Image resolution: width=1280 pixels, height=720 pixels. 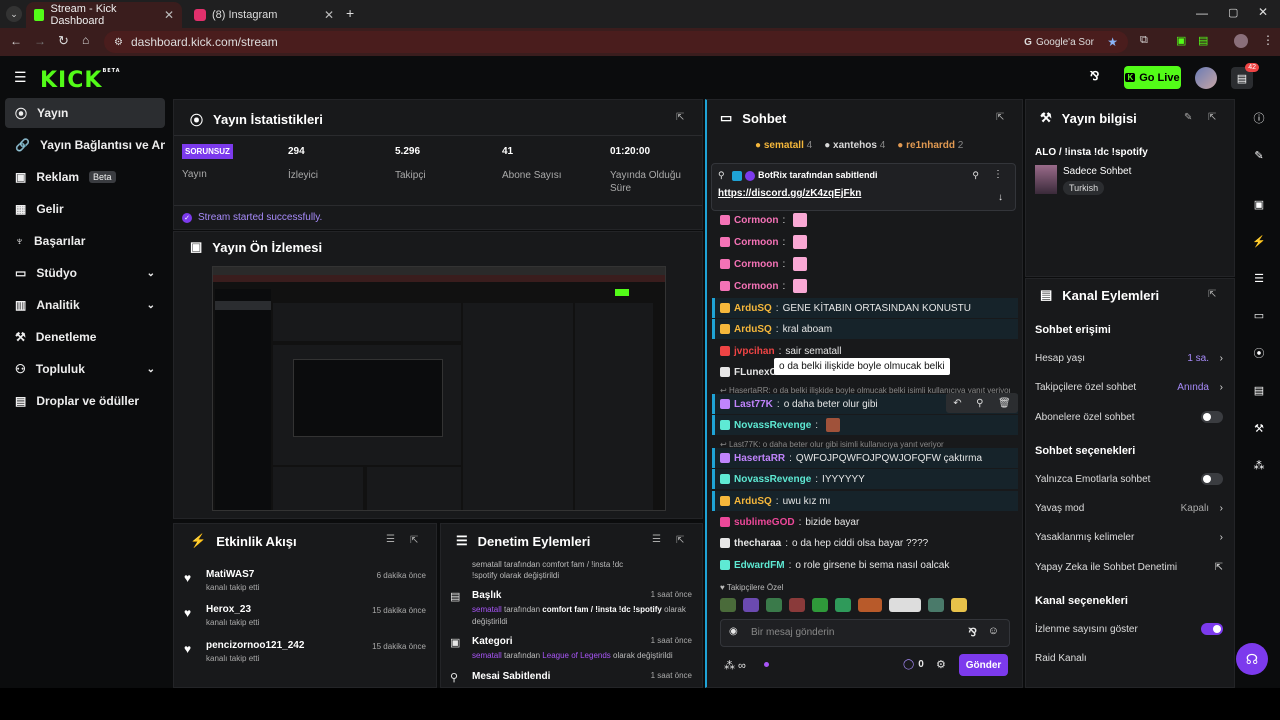 I want to click on google-lens-button: G Google'a Sor, so click(x=1059, y=42).